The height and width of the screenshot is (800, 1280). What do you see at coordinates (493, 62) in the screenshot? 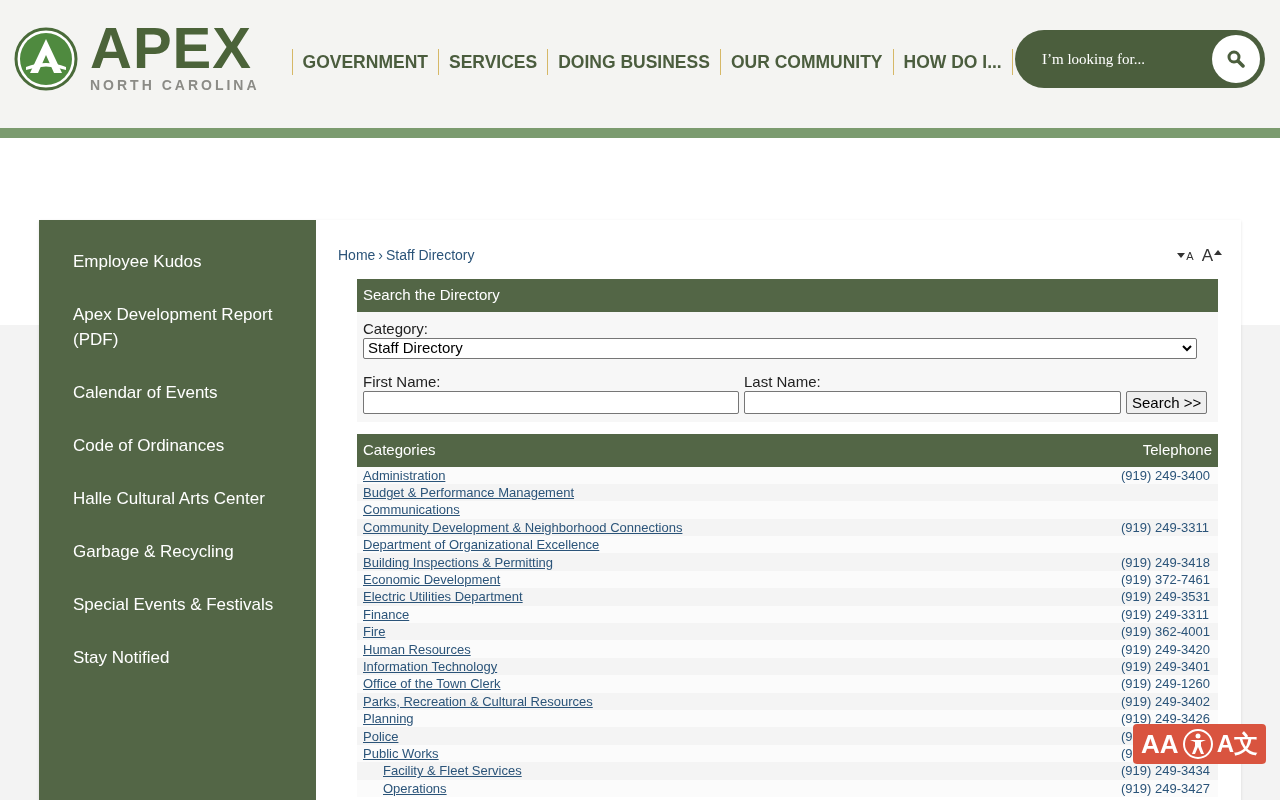
I see `nav-link: SERVICES` at bounding box center [493, 62].